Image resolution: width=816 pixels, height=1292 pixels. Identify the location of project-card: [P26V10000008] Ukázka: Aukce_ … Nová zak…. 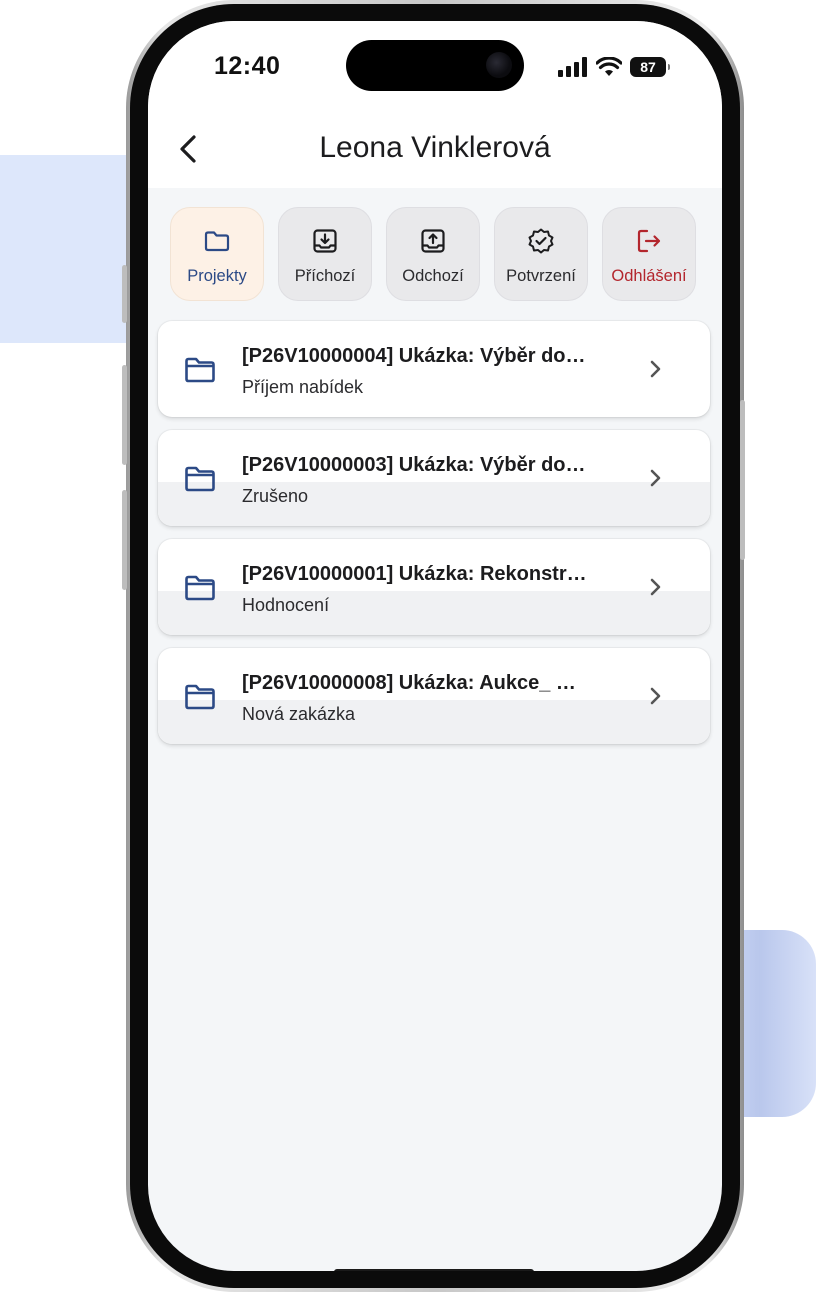
(434, 696).